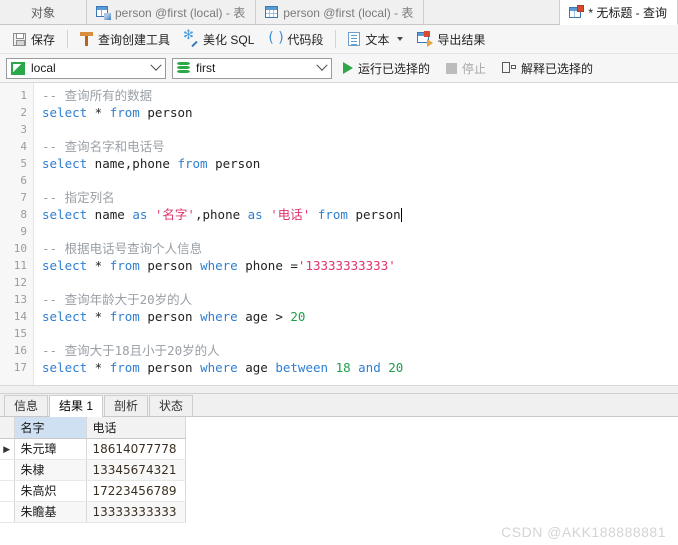 The image size is (678, 545). What do you see at coordinates (360, 163) in the screenshot?
I see `code-line: select name,phone from person` at bounding box center [360, 163].